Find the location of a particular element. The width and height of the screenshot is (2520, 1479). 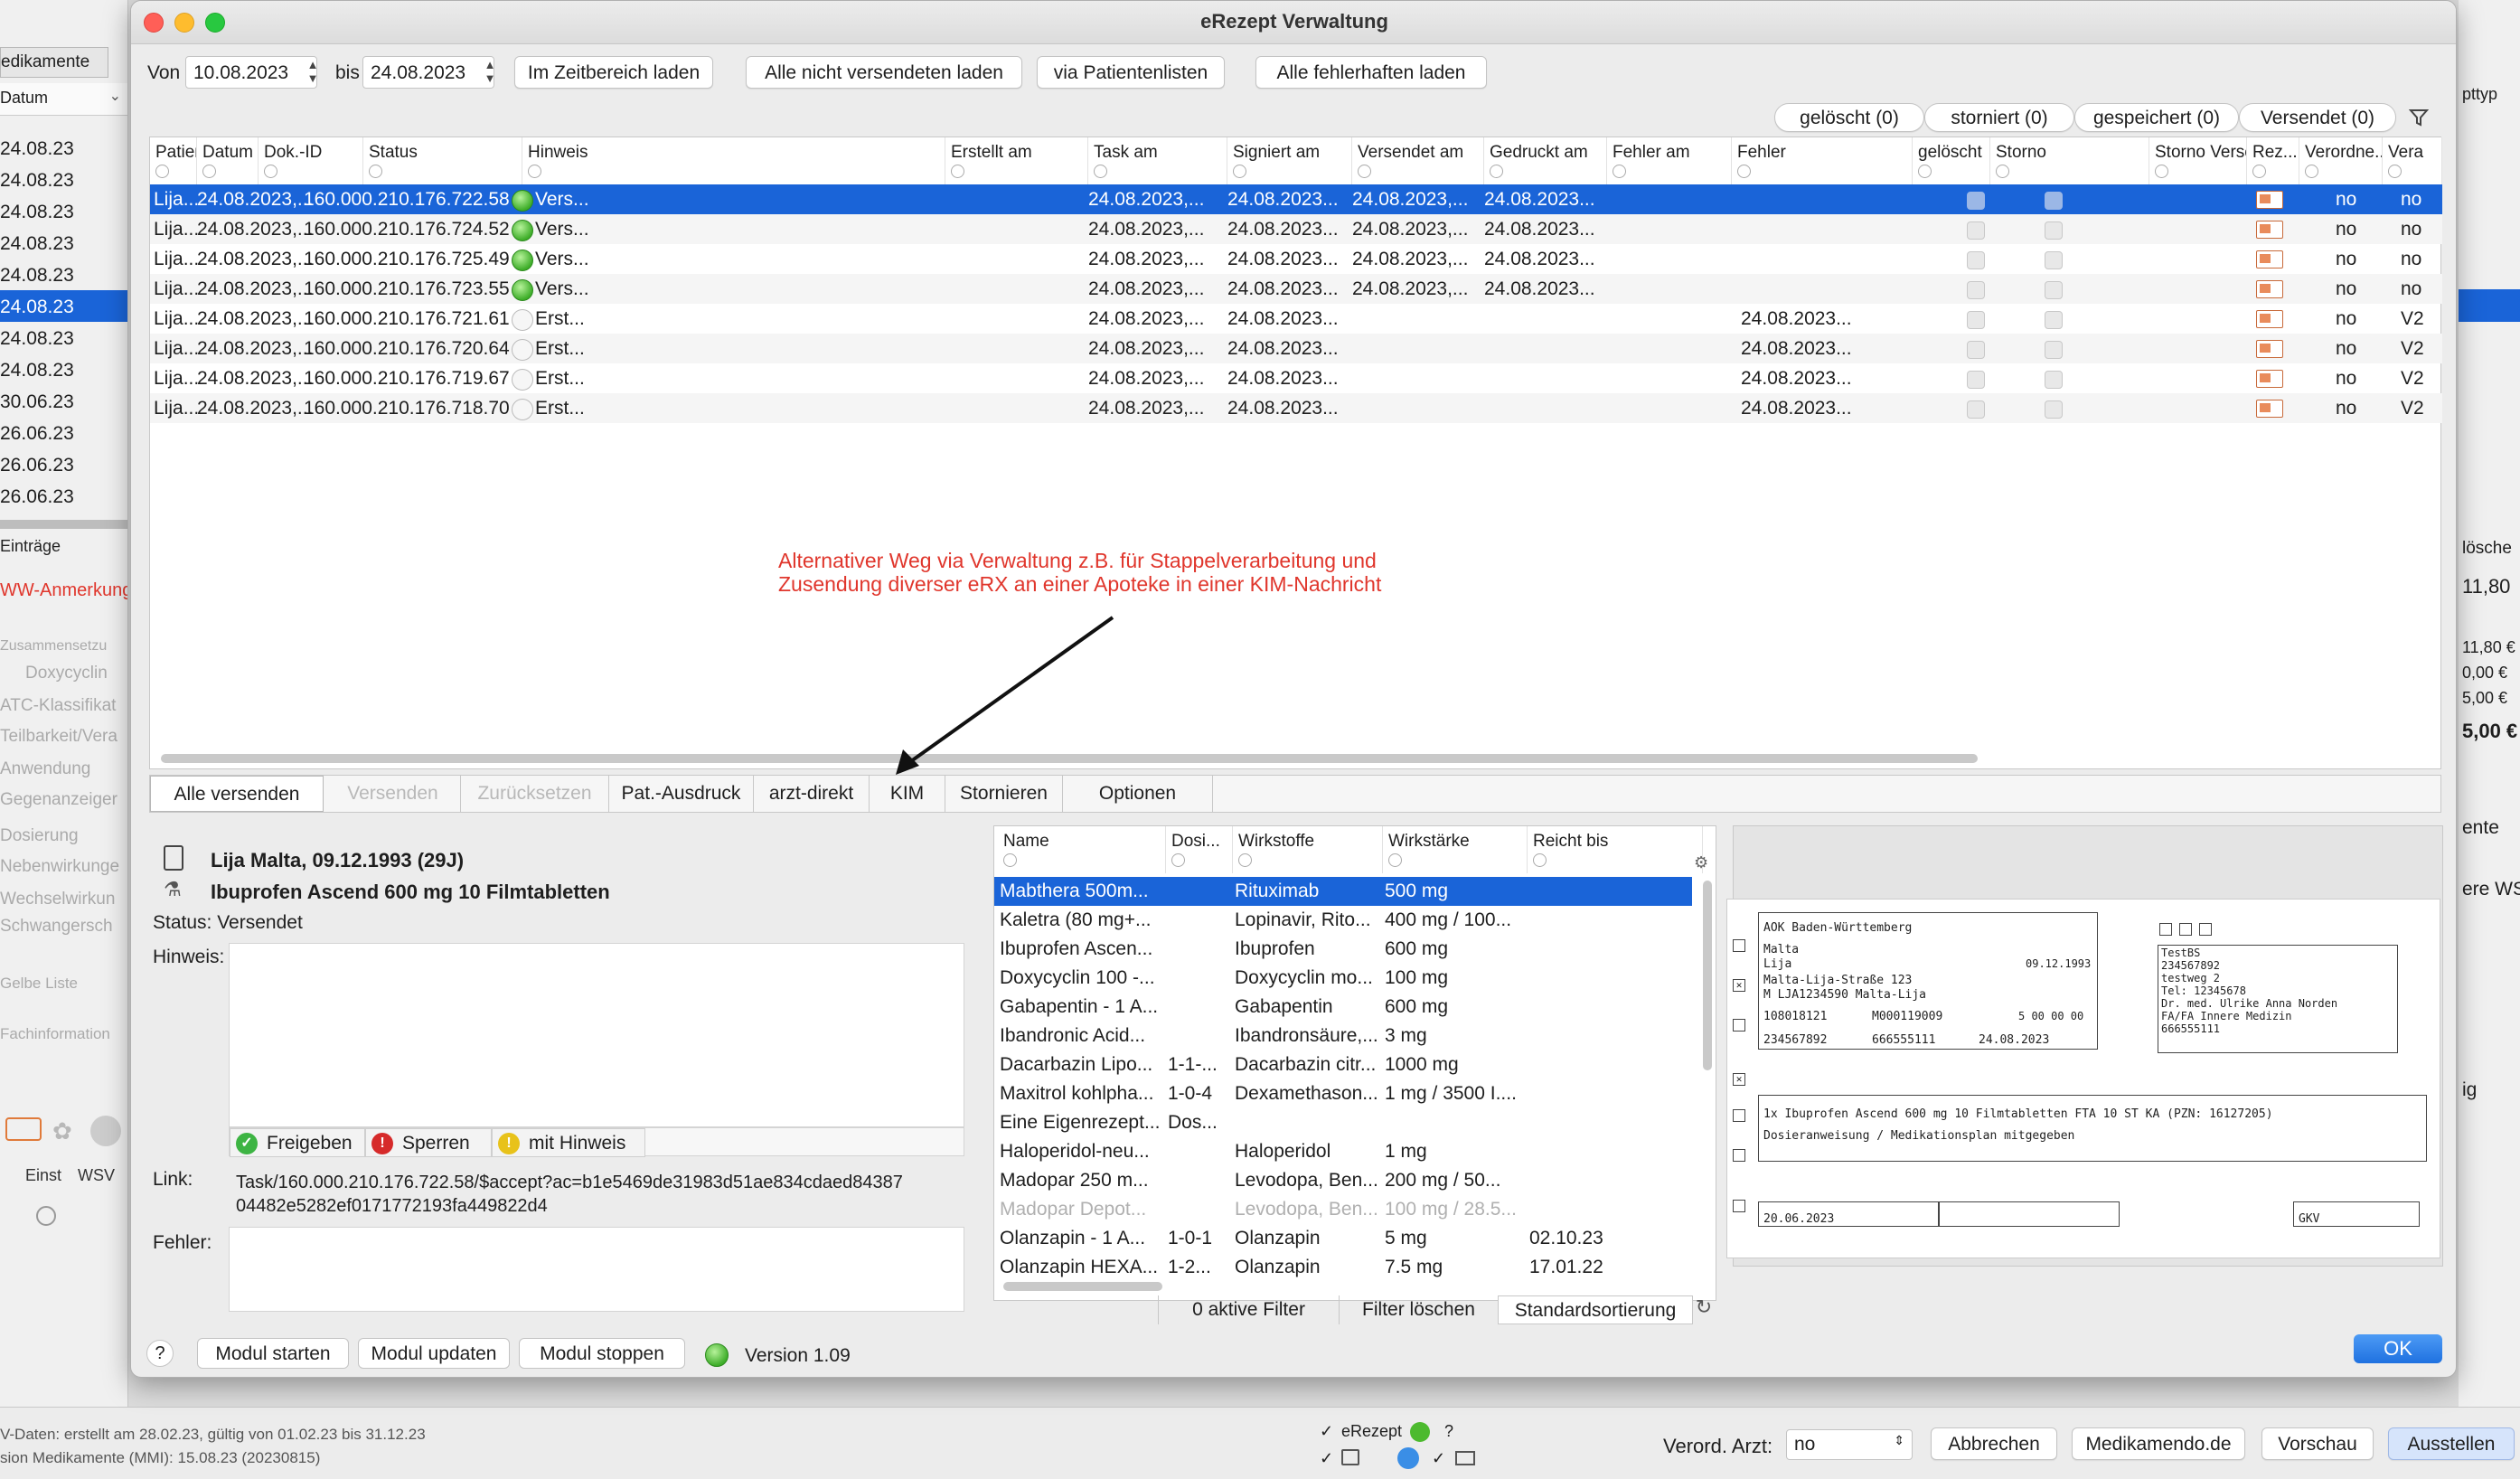

sperren-button: ! Sperren is located at coordinates (429, 1142).